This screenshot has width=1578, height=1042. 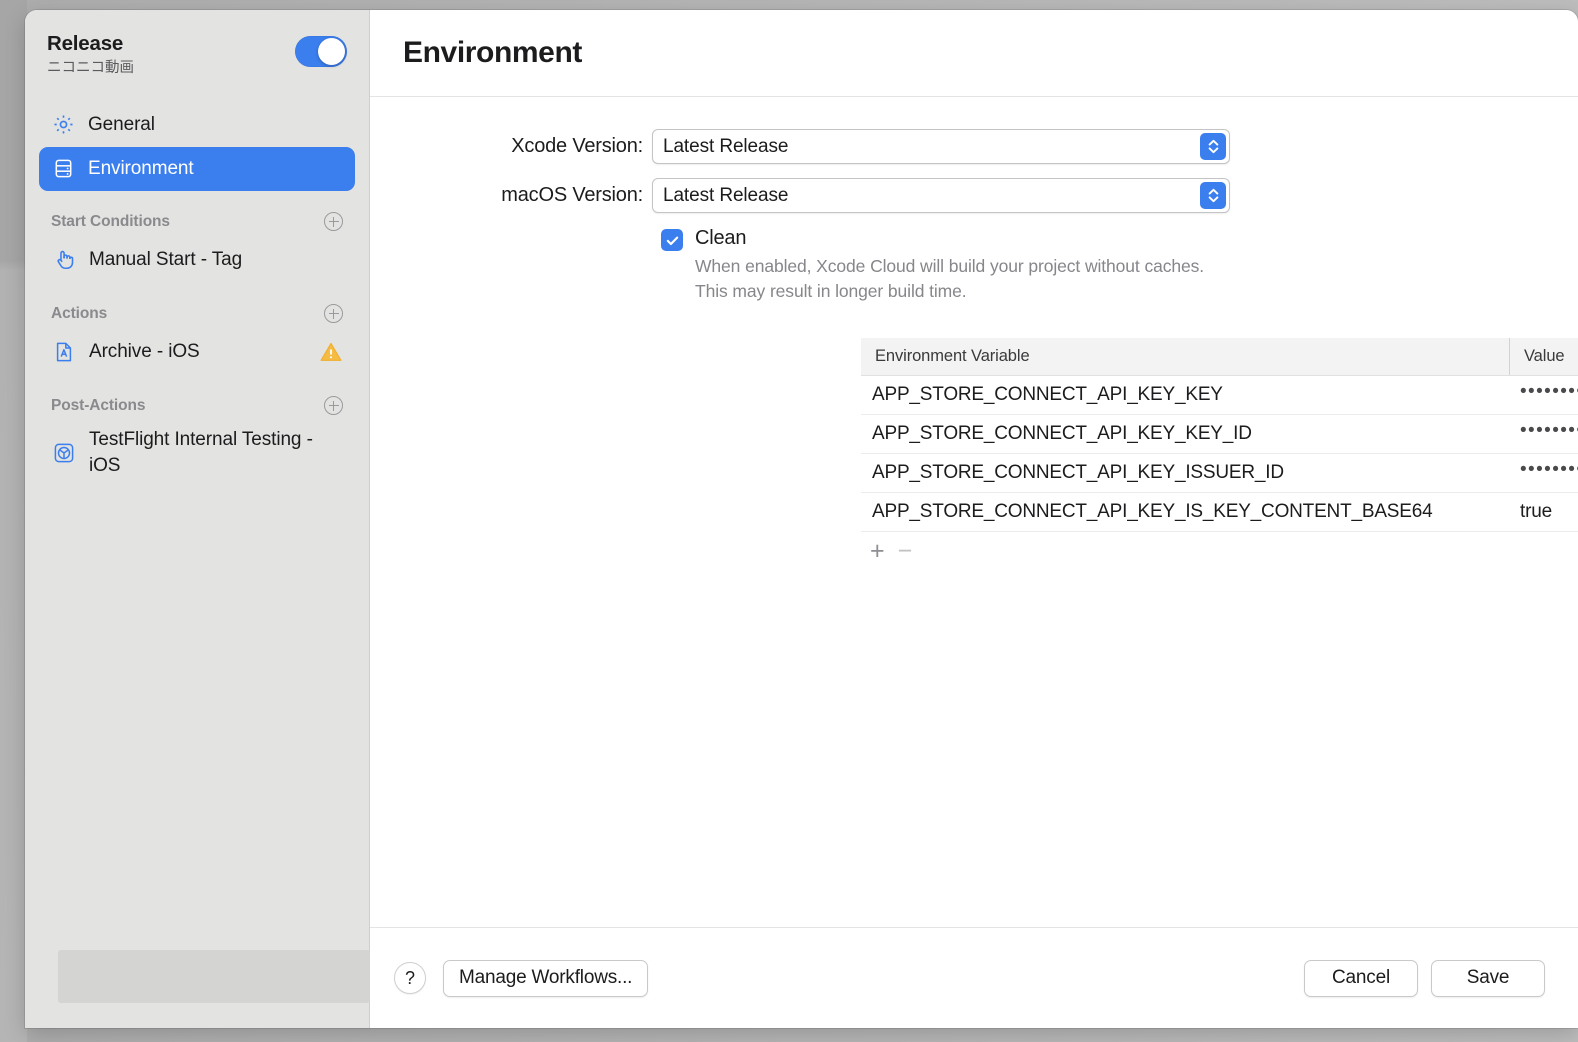 What do you see at coordinates (1047, 395) in the screenshot?
I see `env-var-name: APP_STORE_CONNECT_API_KEY_KEY` at bounding box center [1047, 395].